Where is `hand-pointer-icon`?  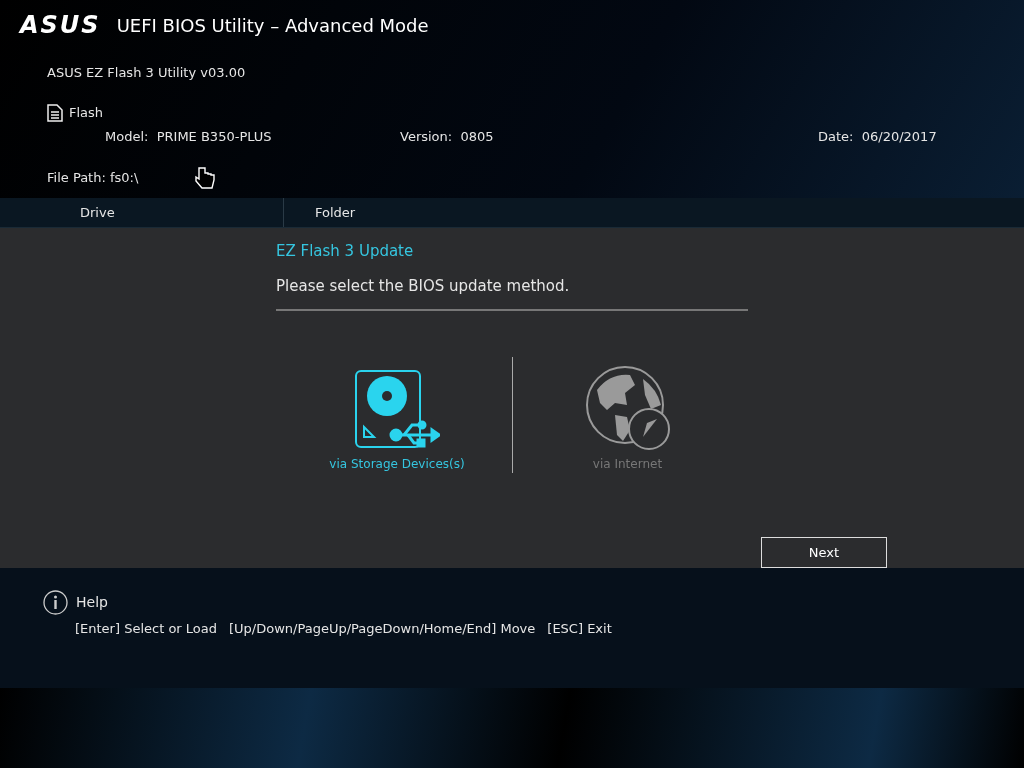 hand-pointer-icon is located at coordinates (205, 178).